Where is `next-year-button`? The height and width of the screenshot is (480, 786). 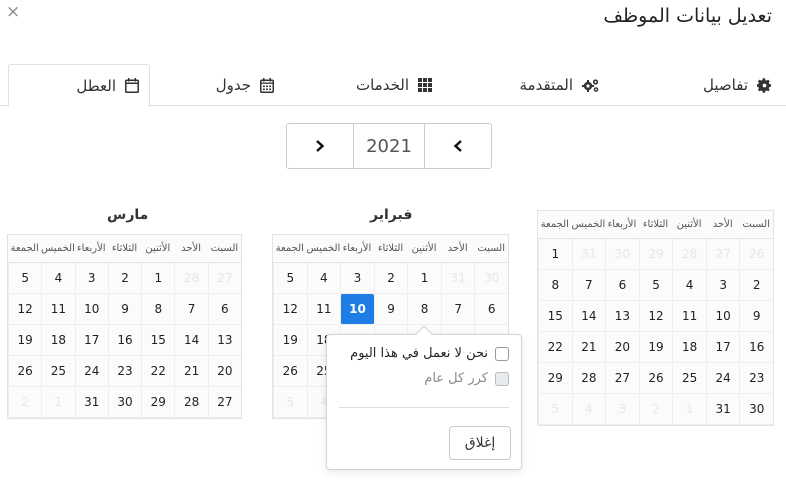 next-year-button is located at coordinates (320, 146).